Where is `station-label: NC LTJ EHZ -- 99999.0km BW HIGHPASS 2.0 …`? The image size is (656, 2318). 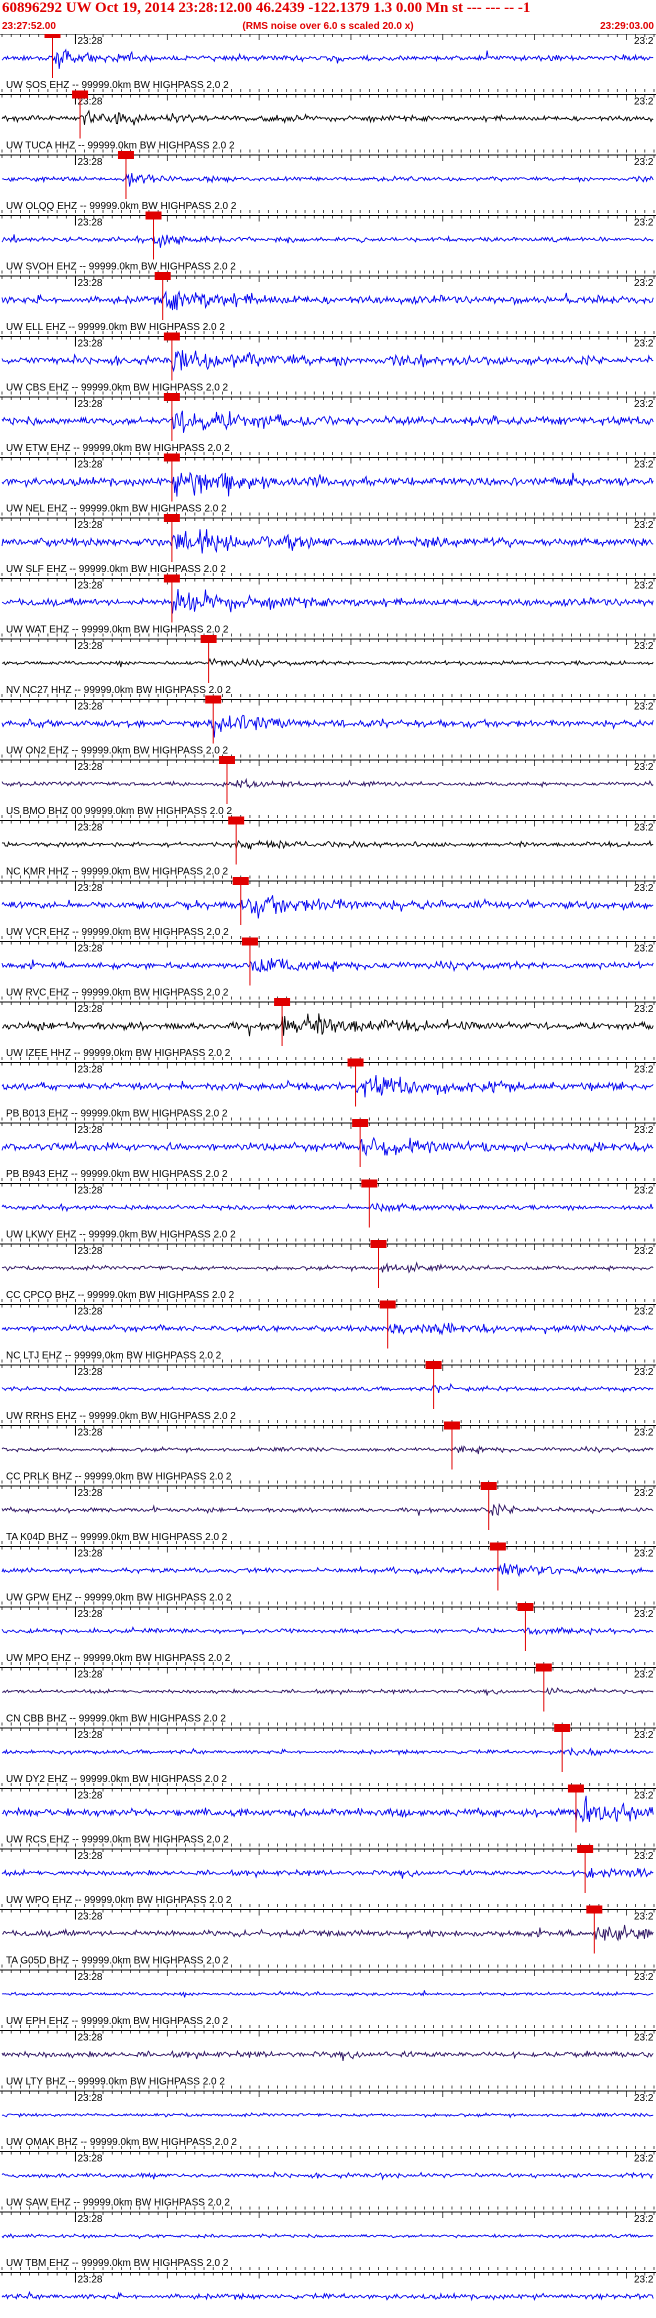
station-label: NC LTJ EHZ -- 99999.0km BW HIGHPASS 2.0 … is located at coordinates (114, 1356).